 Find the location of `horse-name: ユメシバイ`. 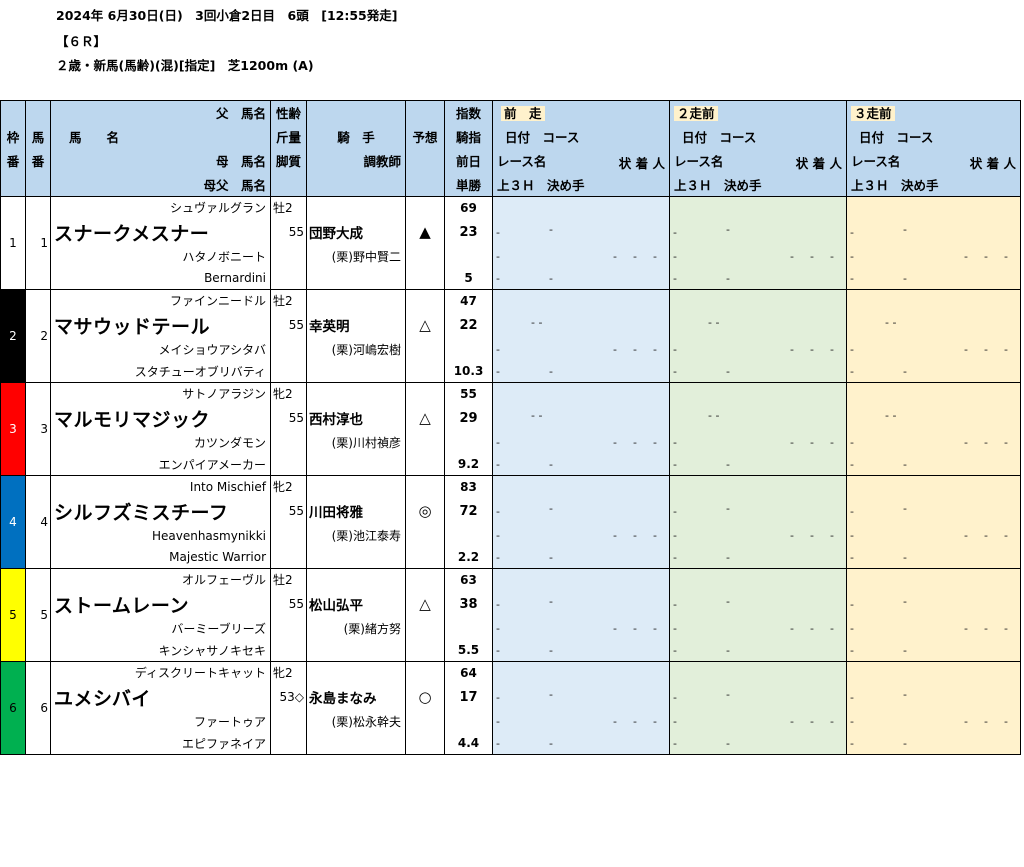

horse-name: ユメシバイ is located at coordinates (160, 697).